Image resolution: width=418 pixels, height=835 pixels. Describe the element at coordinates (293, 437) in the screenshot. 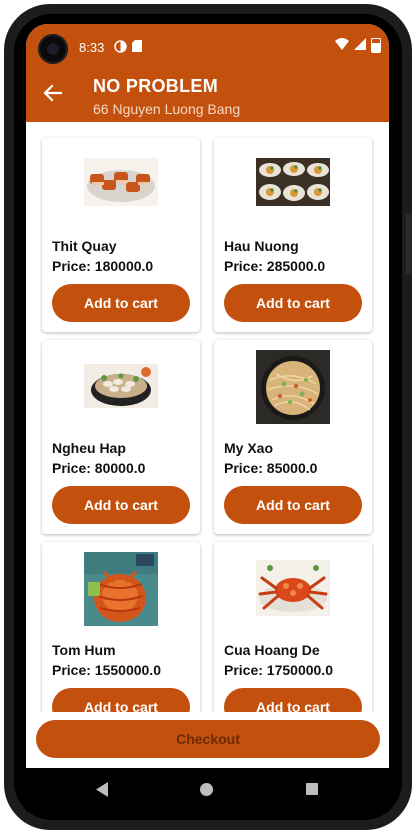

I see `product-card: My Xao Price: 85000.0 Add to cart` at that location.